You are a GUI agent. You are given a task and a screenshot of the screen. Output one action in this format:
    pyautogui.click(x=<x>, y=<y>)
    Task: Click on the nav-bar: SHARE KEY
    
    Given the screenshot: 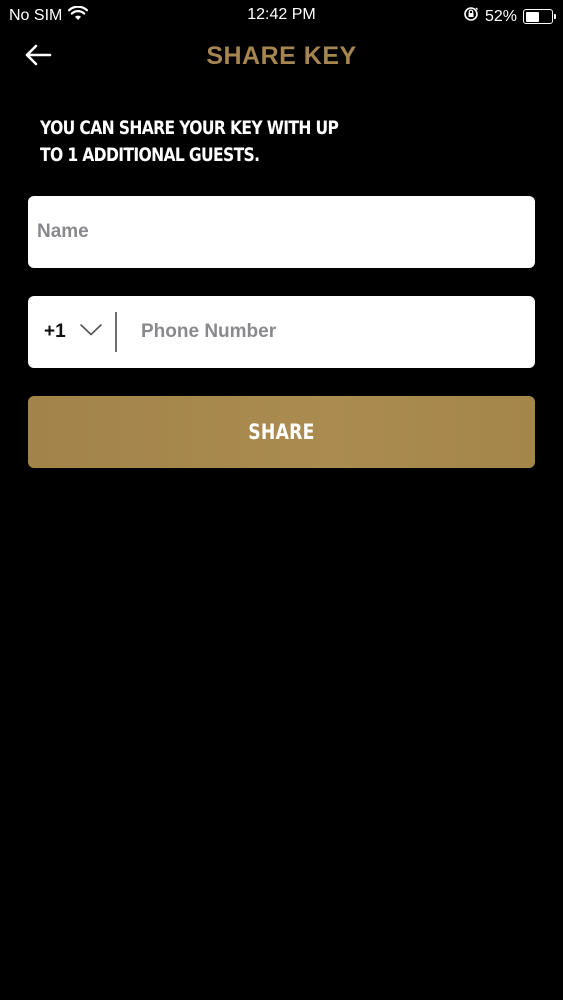 What is the action you would take?
    pyautogui.click(x=281, y=58)
    